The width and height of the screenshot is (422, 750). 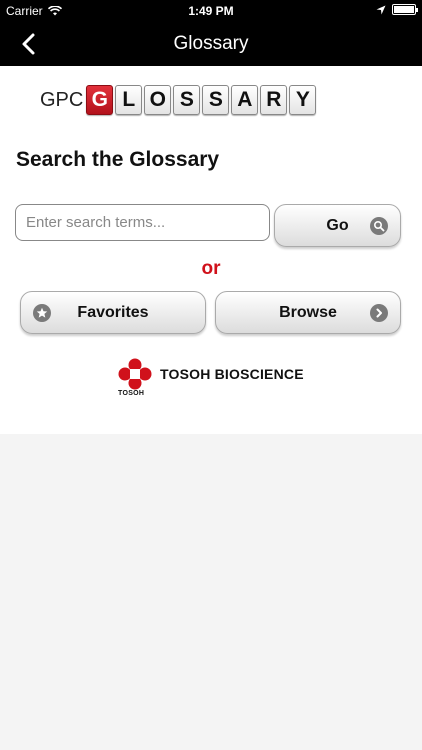 I want to click on status-right, so click(x=397, y=9).